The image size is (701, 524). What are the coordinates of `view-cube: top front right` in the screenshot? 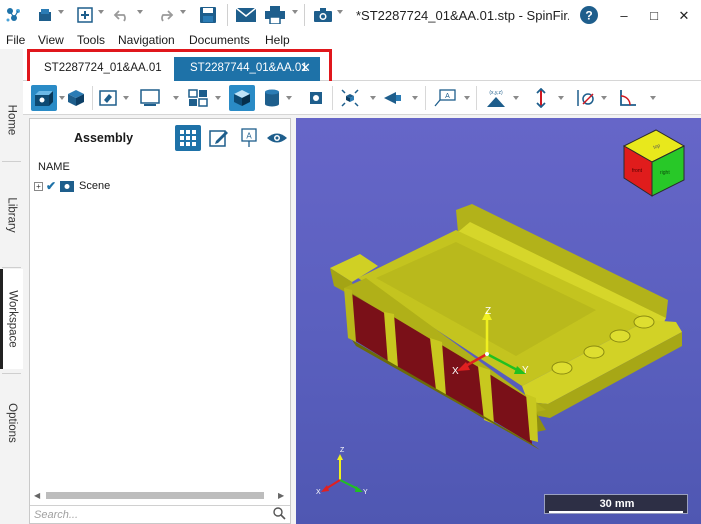 It's located at (654, 163).